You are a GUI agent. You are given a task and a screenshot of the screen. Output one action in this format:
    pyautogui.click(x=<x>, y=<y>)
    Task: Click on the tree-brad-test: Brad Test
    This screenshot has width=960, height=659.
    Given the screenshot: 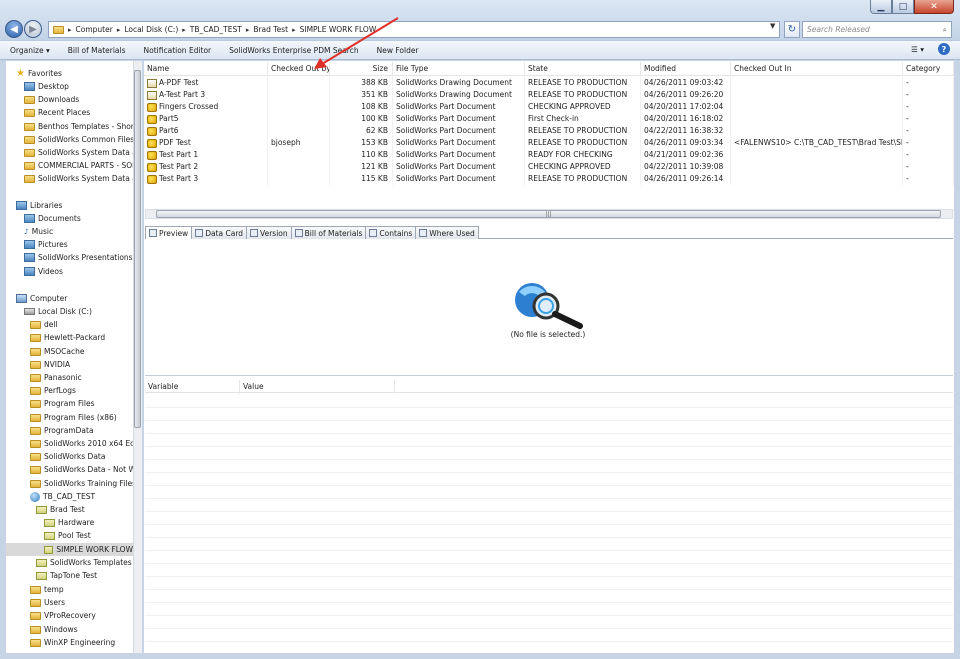 What is the action you would take?
    pyautogui.click(x=60, y=509)
    